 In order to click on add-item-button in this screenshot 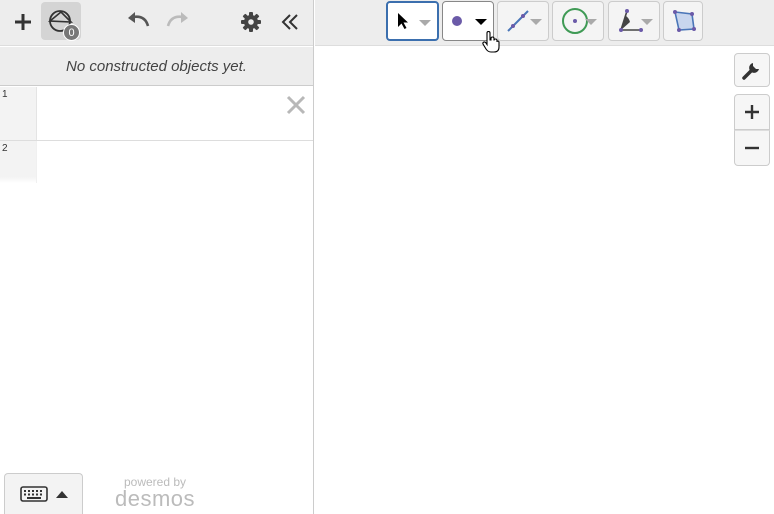, I will do `click(23, 22)`.